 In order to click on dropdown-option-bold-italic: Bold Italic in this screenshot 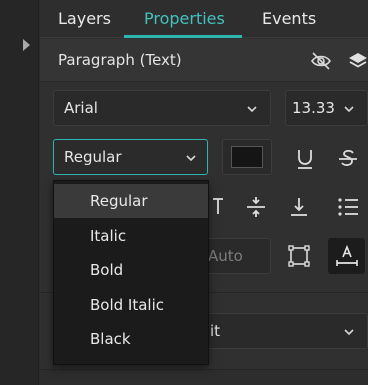, I will do `click(131, 305)`.